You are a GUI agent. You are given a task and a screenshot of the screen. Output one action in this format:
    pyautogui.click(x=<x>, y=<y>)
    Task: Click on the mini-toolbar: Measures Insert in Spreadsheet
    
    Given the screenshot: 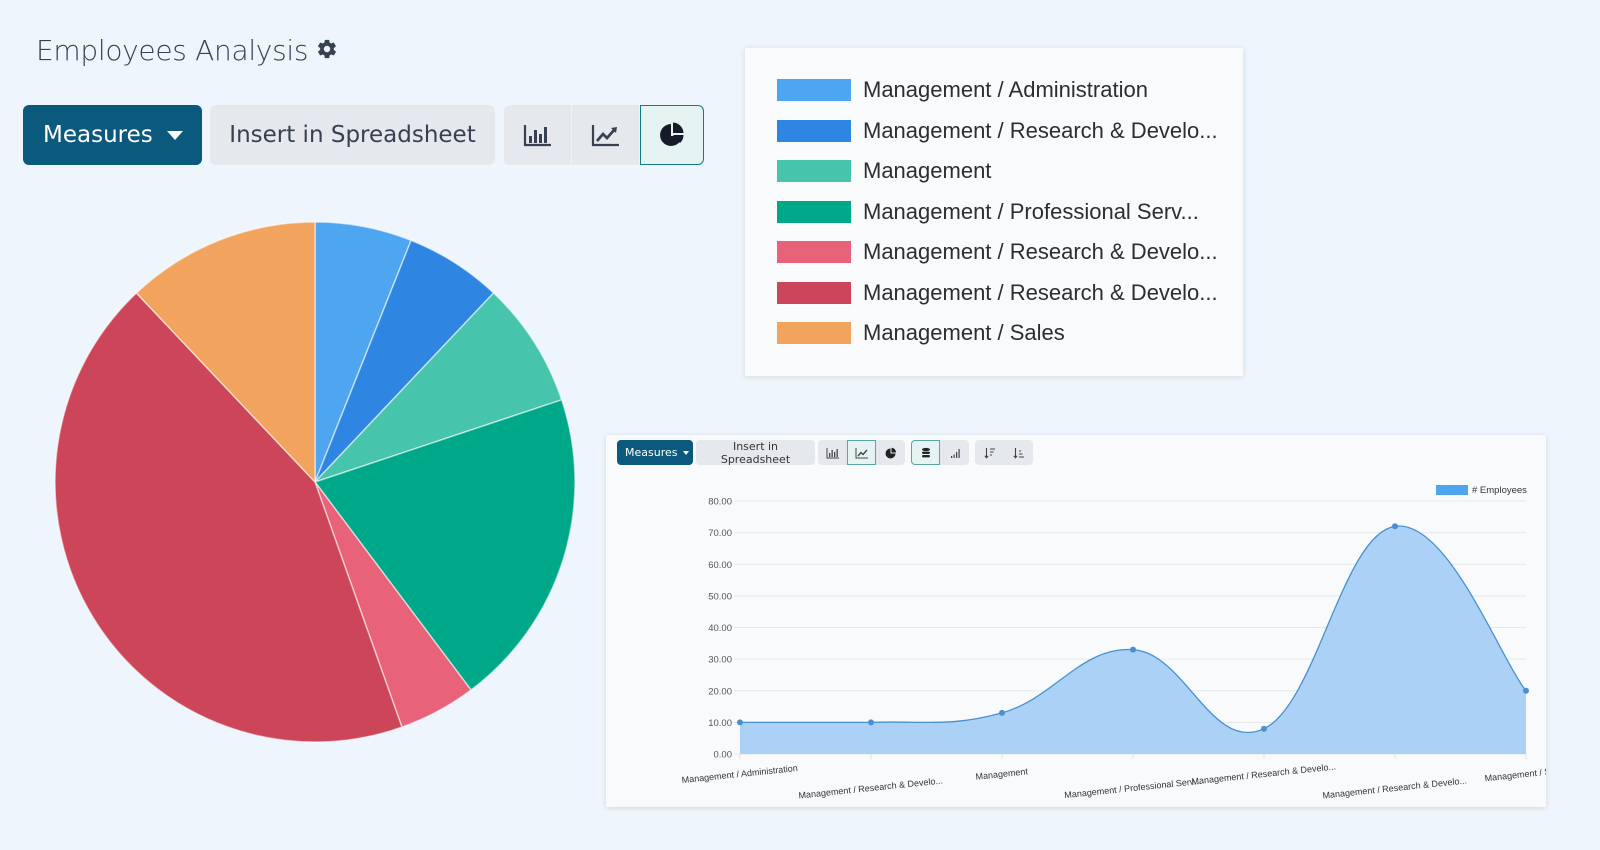 What is the action you would take?
    pyautogui.click(x=825, y=453)
    